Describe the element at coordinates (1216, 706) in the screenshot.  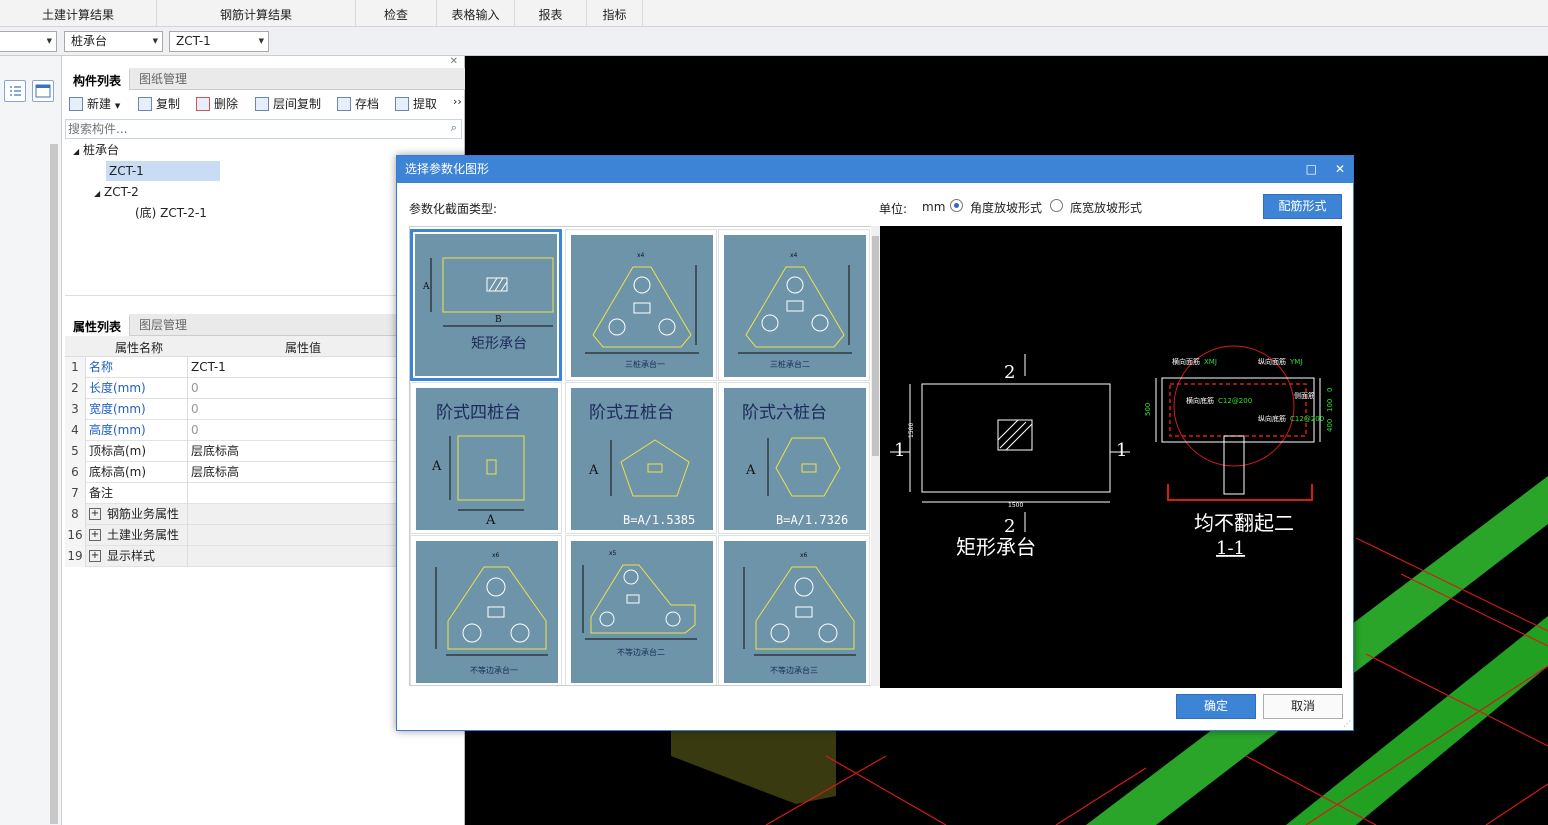
I see `ok-button: 确定` at that location.